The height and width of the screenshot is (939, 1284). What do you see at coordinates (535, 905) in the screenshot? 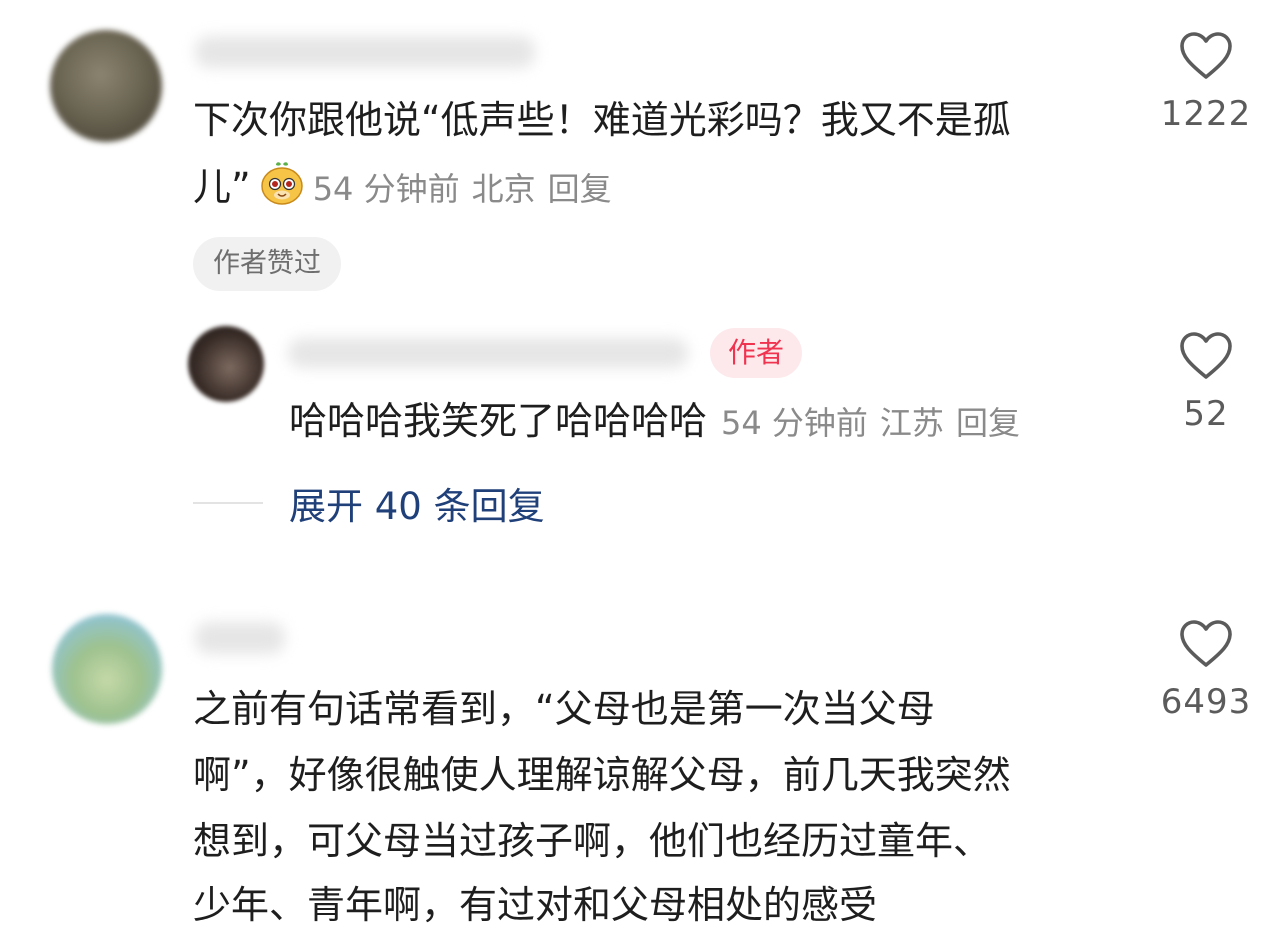
I see `comment-text-line: 少年、青年啊，有过对和父母相处的感受` at bounding box center [535, 905].